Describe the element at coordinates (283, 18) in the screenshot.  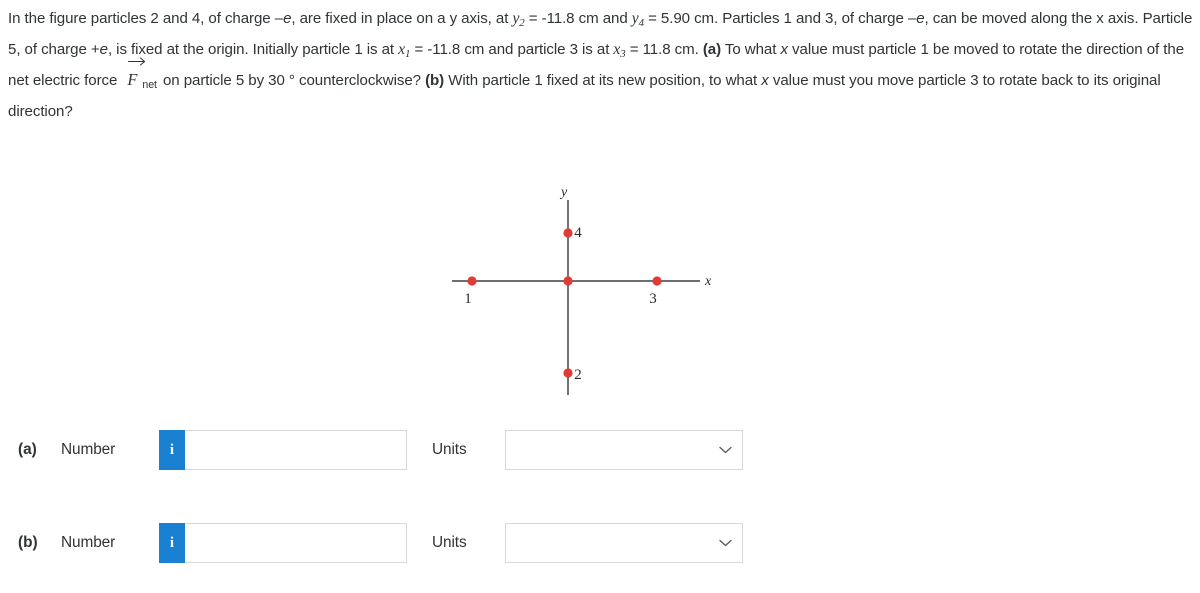
I see `inline-italic-term: –e` at that location.